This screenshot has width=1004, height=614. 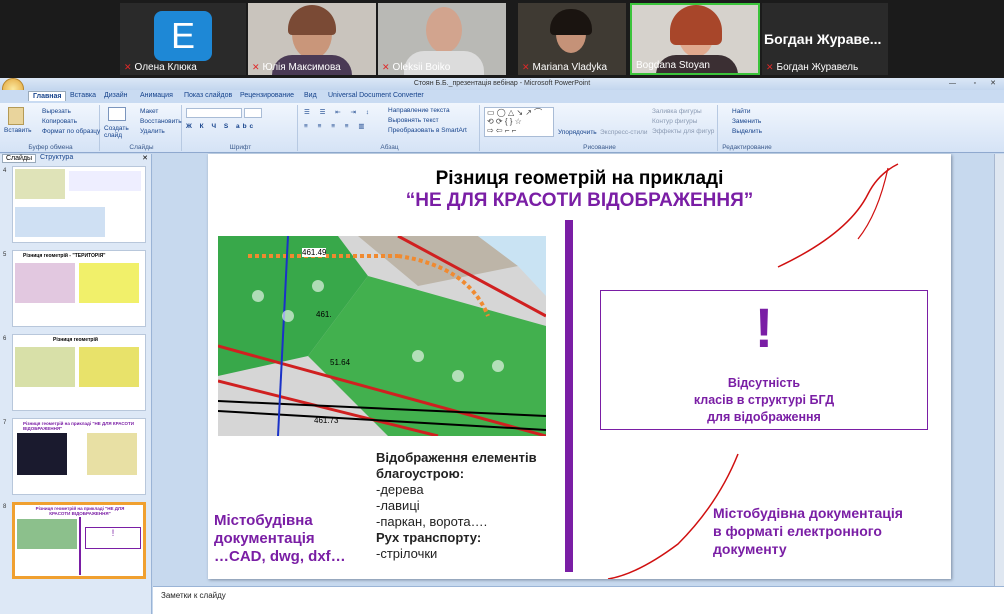 What do you see at coordinates (214, 113) in the screenshot?
I see `font-name-input` at bounding box center [214, 113].